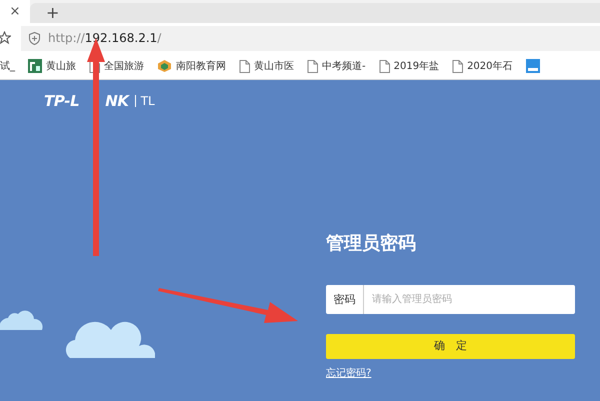 This screenshot has width=600, height=401. What do you see at coordinates (349, 373) in the screenshot?
I see `forgot-password-link: 忘记密码?` at bounding box center [349, 373].